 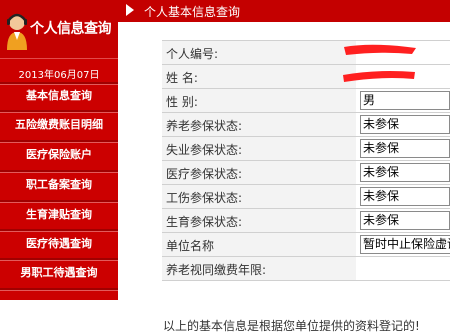 What do you see at coordinates (190, 246) in the screenshot?
I see `label-employer-name: 单位名称` at bounding box center [190, 246].